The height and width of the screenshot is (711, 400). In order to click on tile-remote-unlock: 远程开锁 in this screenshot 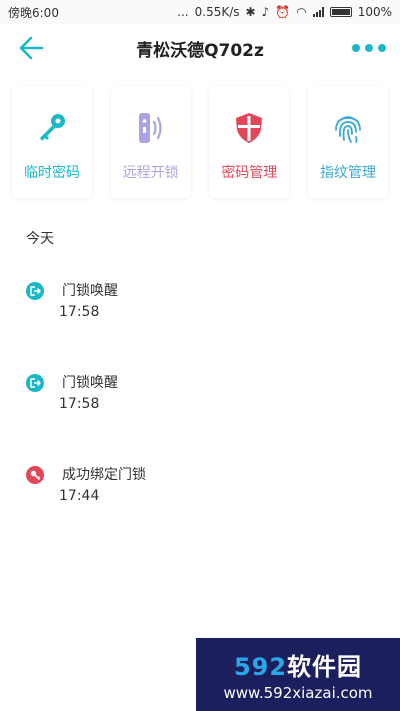, I will do `click(150, 142)`.